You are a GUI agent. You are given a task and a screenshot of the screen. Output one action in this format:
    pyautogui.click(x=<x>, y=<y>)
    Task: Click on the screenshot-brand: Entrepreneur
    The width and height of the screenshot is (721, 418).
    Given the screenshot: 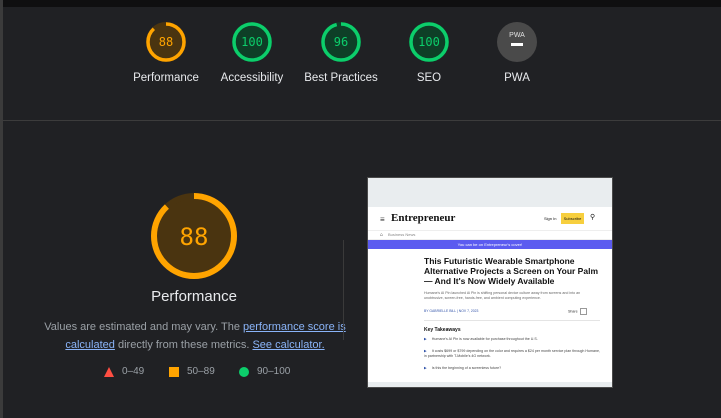 What is the action you would take?
    pyautogui.click(x=423, y=218)
    